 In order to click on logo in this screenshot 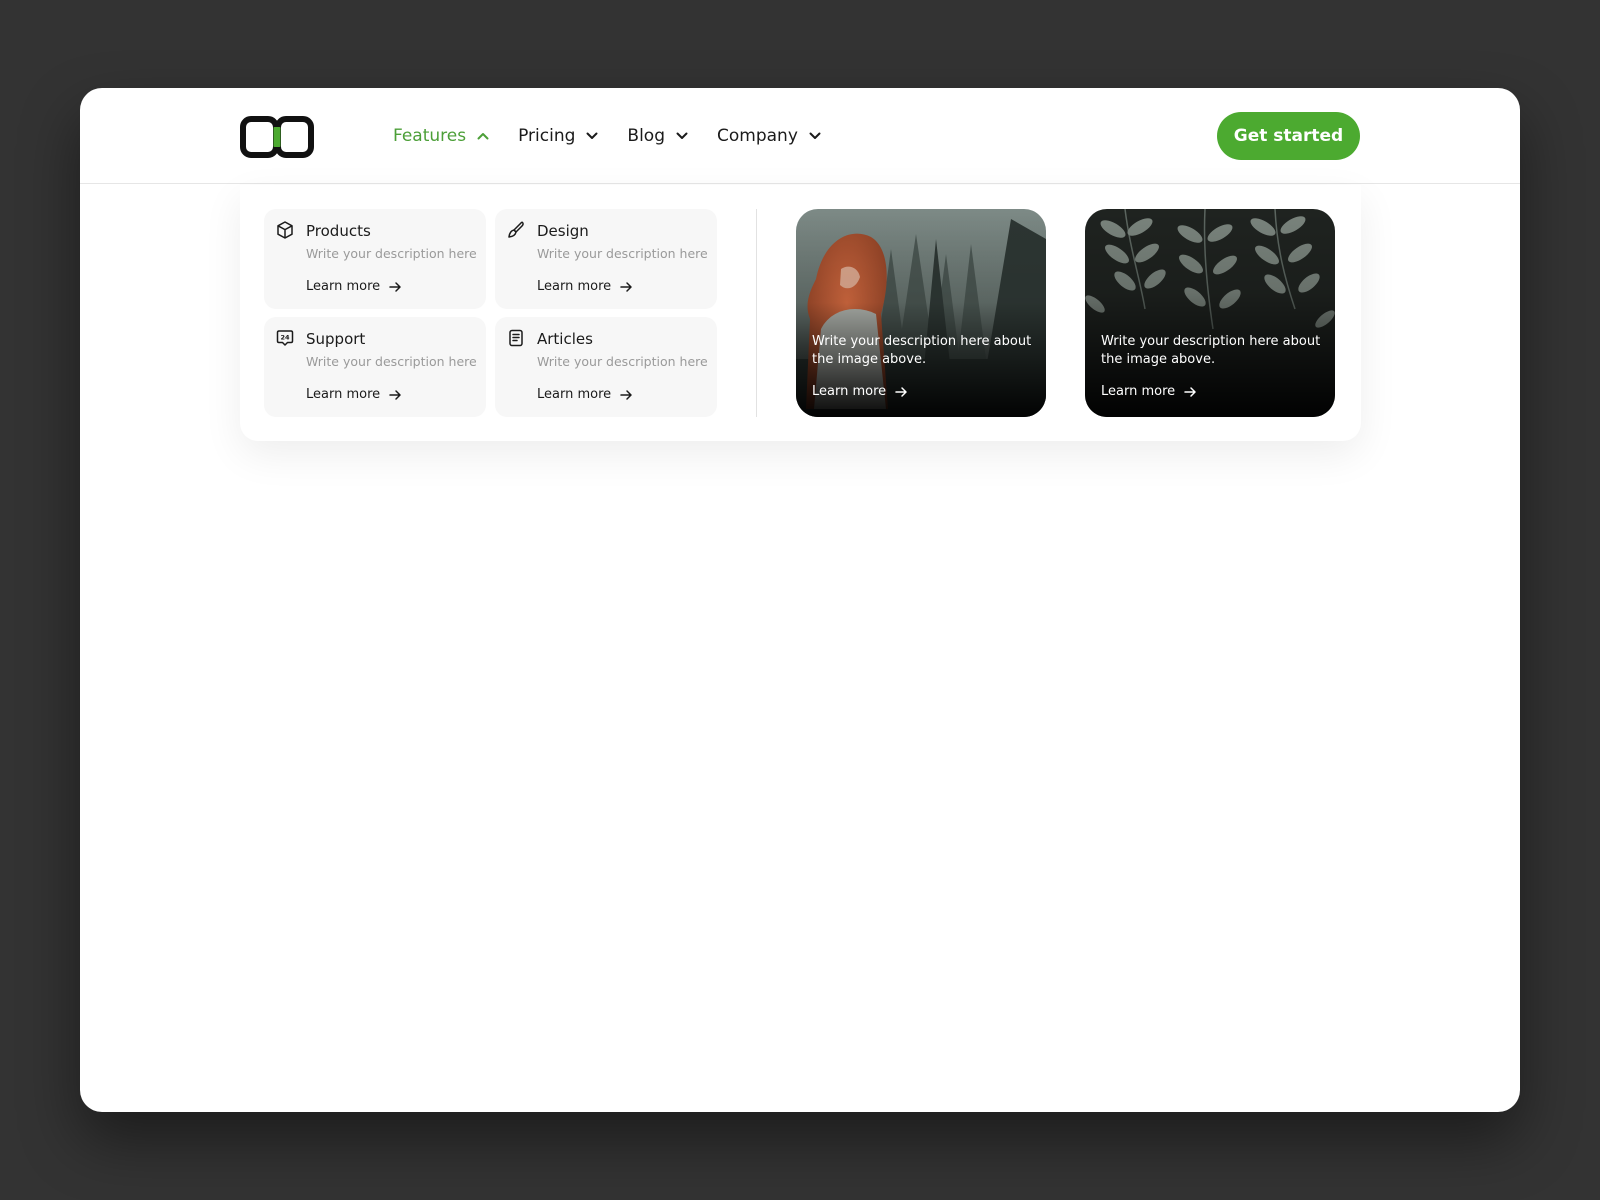, I will do `click(277, 137)`.